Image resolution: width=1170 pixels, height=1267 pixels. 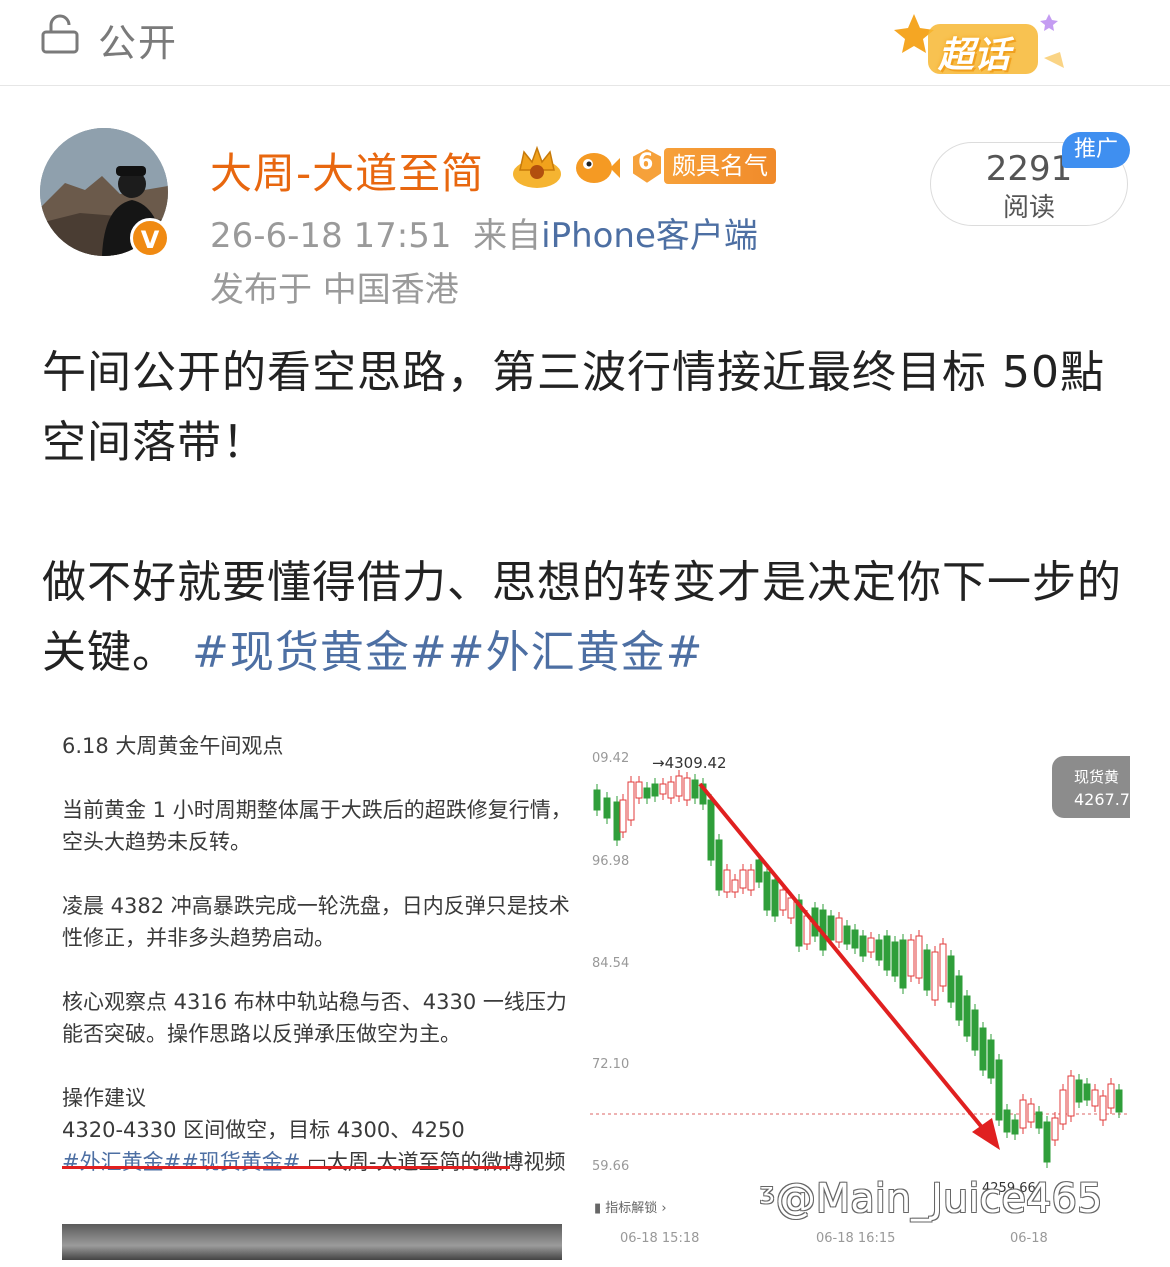 I want to click on visibility-label: 公开, so click(x=138, y=39).